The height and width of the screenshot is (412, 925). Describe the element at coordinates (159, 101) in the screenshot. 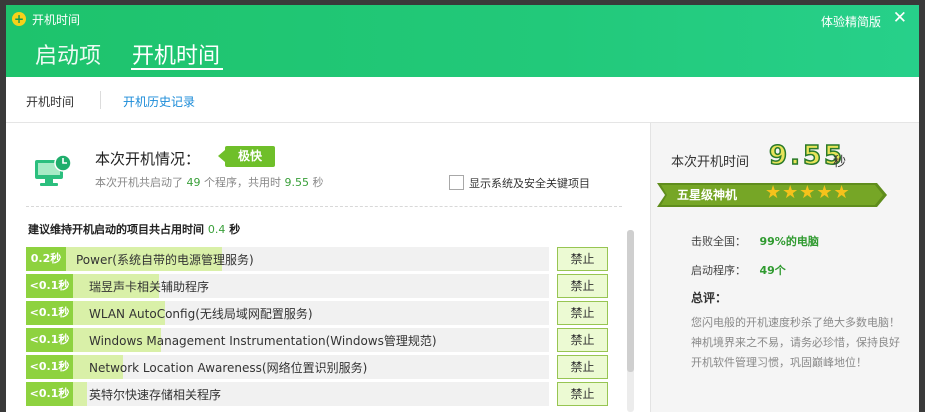

I see `subnav-boot-history: 开机历史记录` at that location.